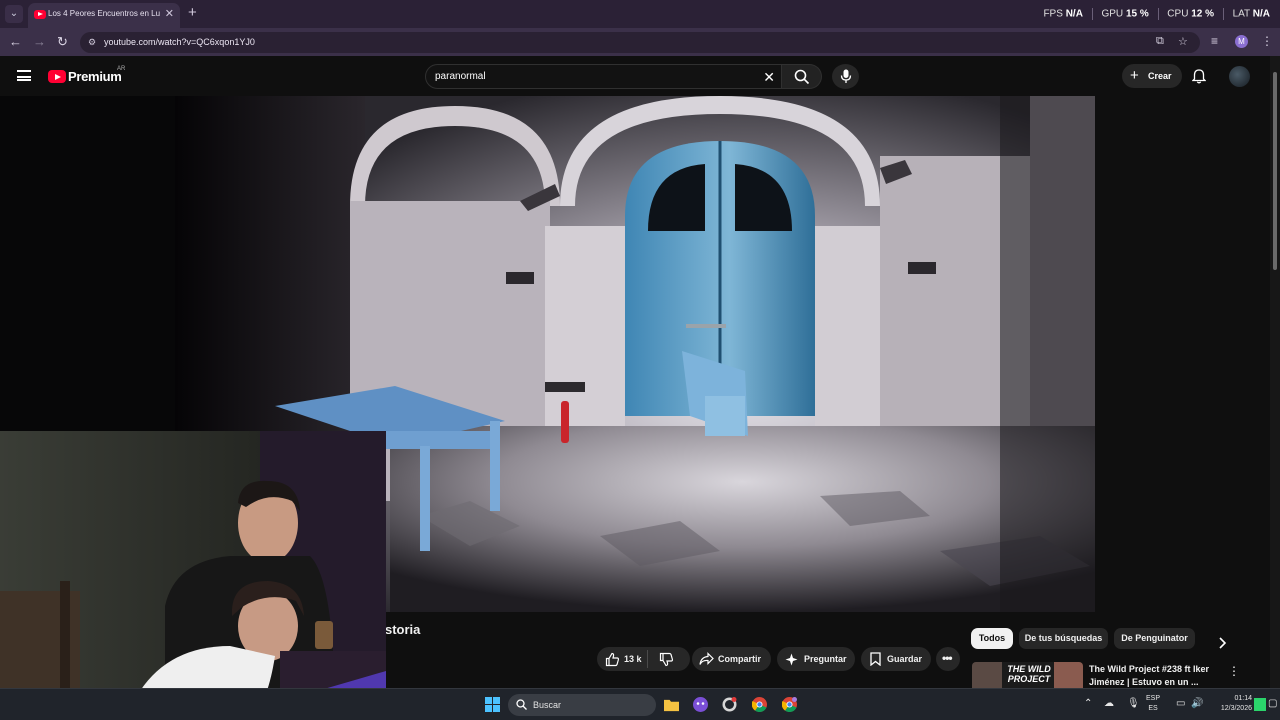 This screenshot has width=1280, height=720. I want to click on address-bar: ⚙ youtube.com/watch?v=QC6xqon1YJ0 ⧉ ☆, so click(640, 42).